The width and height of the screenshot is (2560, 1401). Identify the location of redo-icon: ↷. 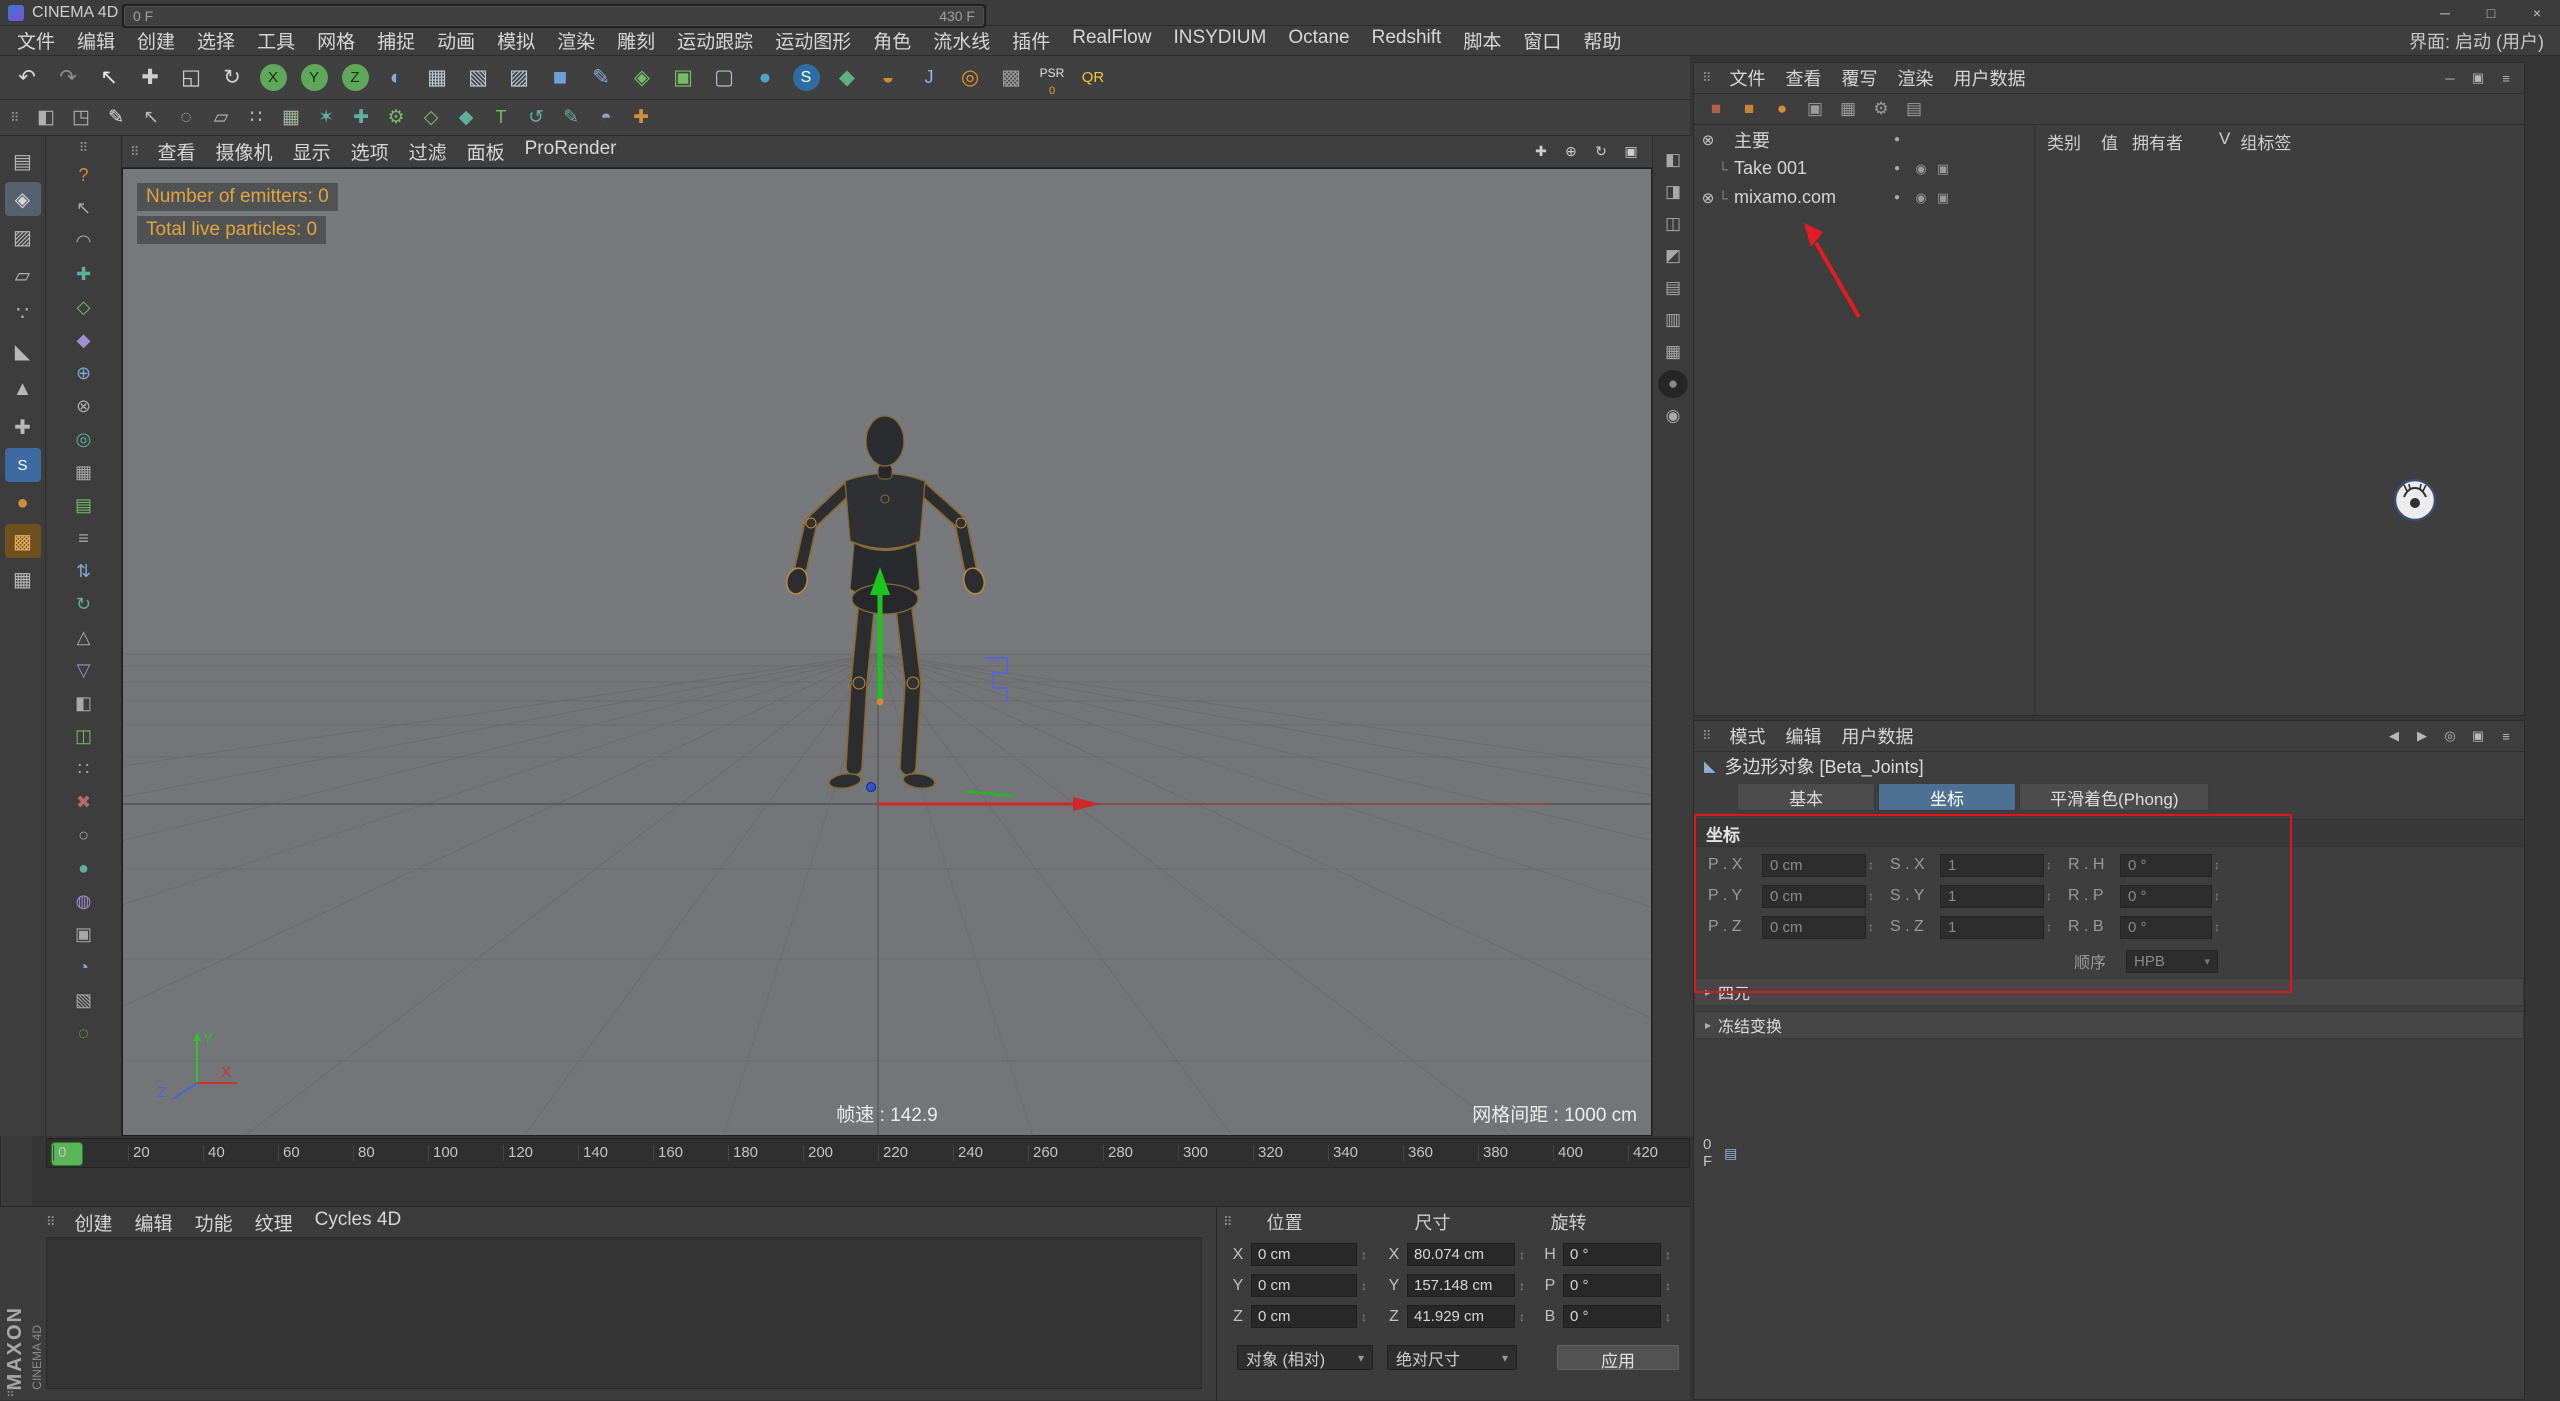
(68, 78).